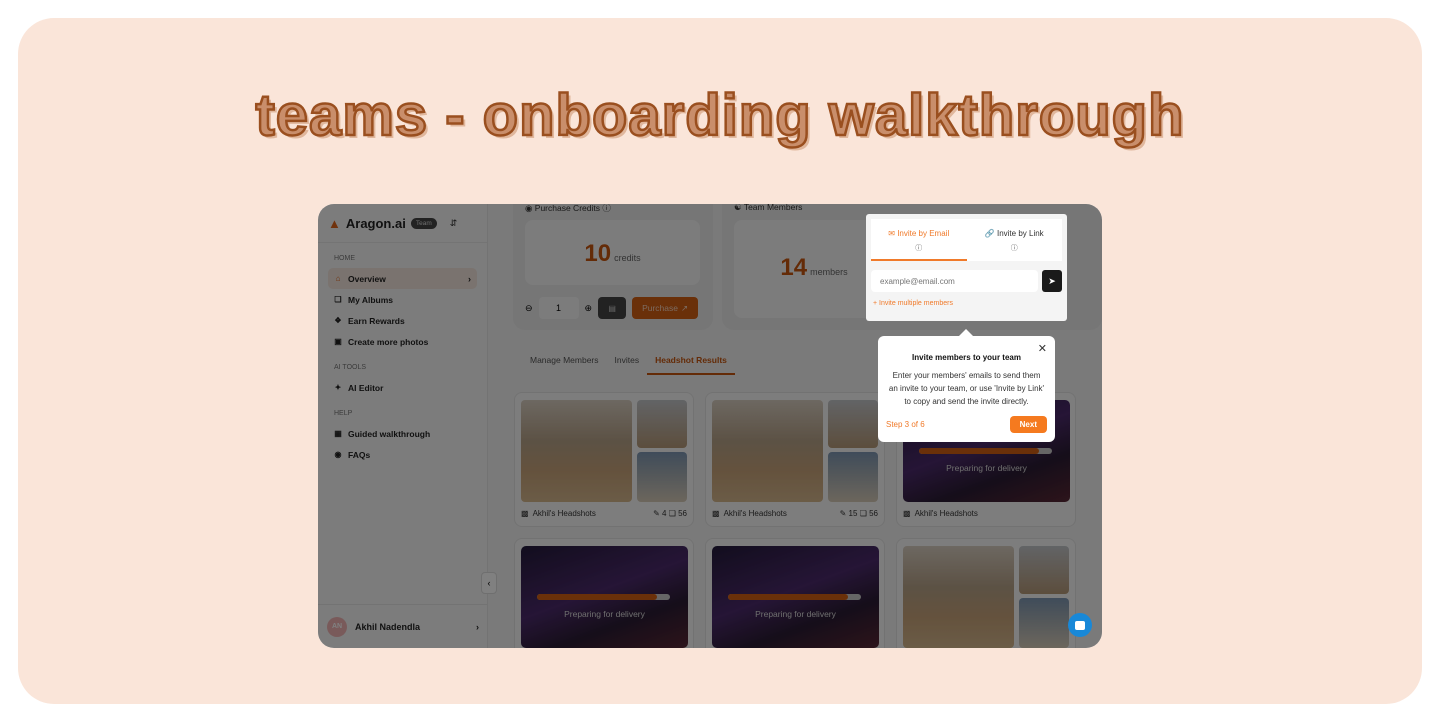  I want to click on sidebar-item-earn-rewards: ❖ Earn Rewards, so click(402, 320).